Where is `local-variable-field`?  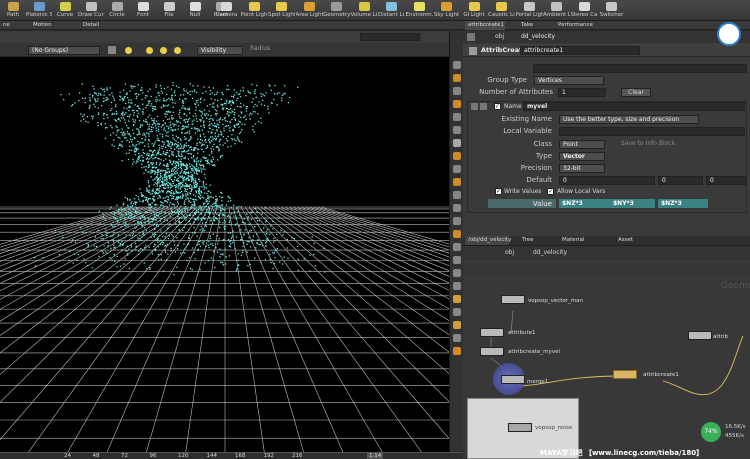
local-variable-field is located at coordinates (652, 131).